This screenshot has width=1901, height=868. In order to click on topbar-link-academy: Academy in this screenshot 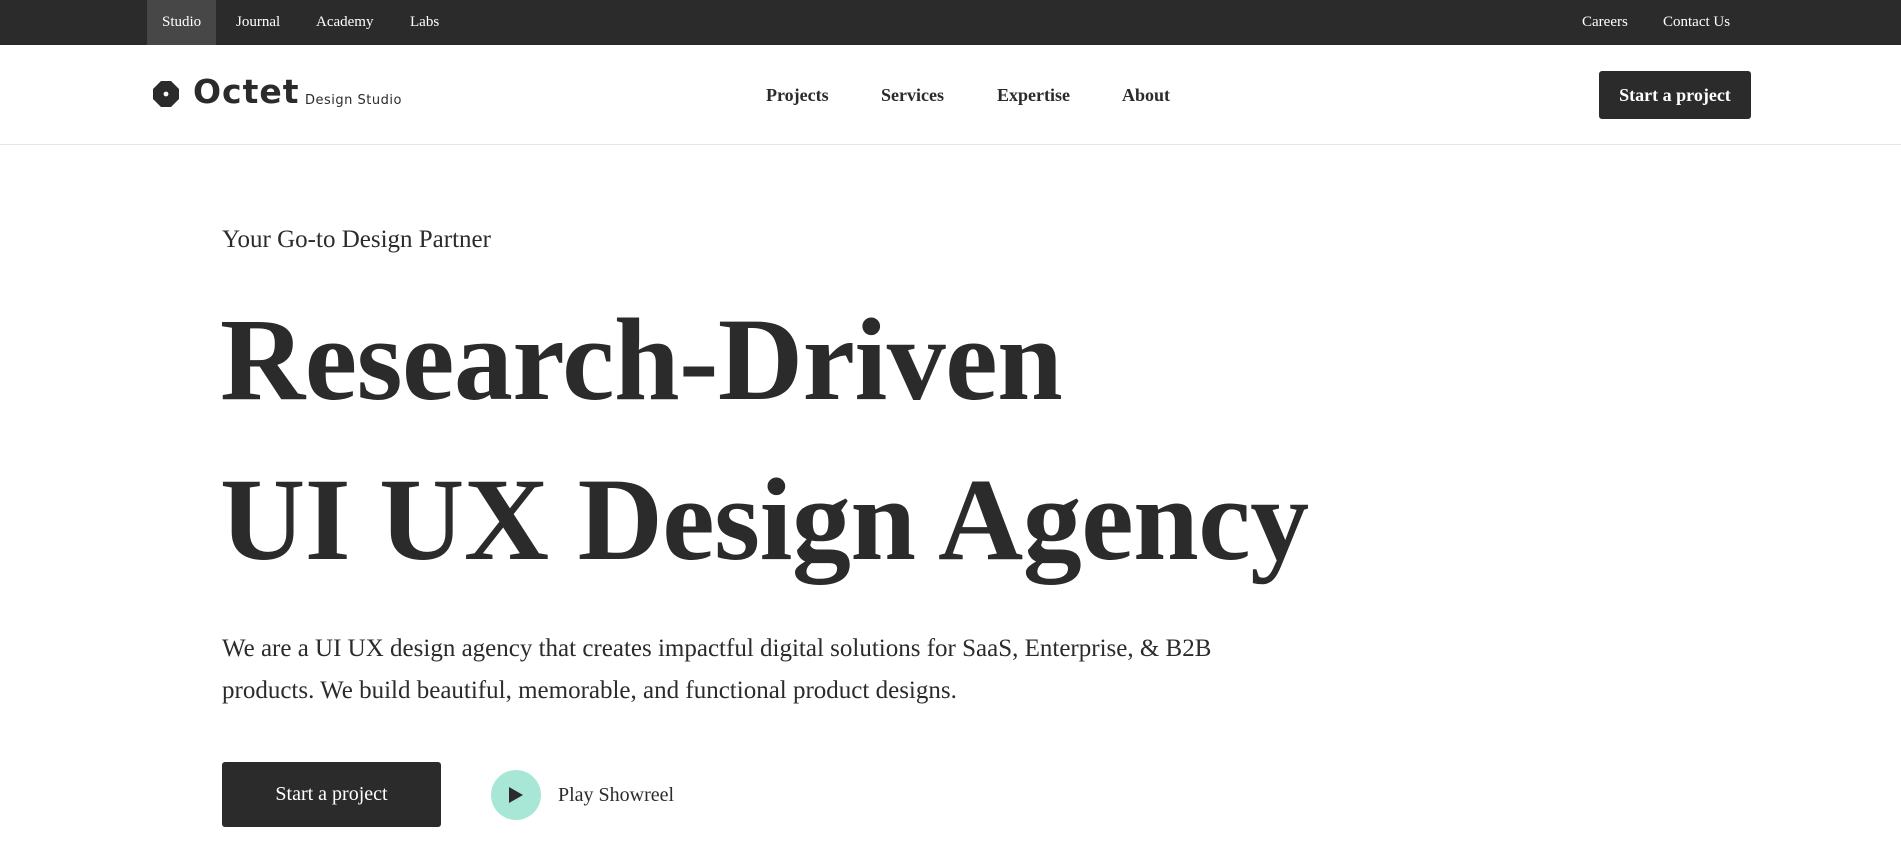, I will do `click(344, 22)`.